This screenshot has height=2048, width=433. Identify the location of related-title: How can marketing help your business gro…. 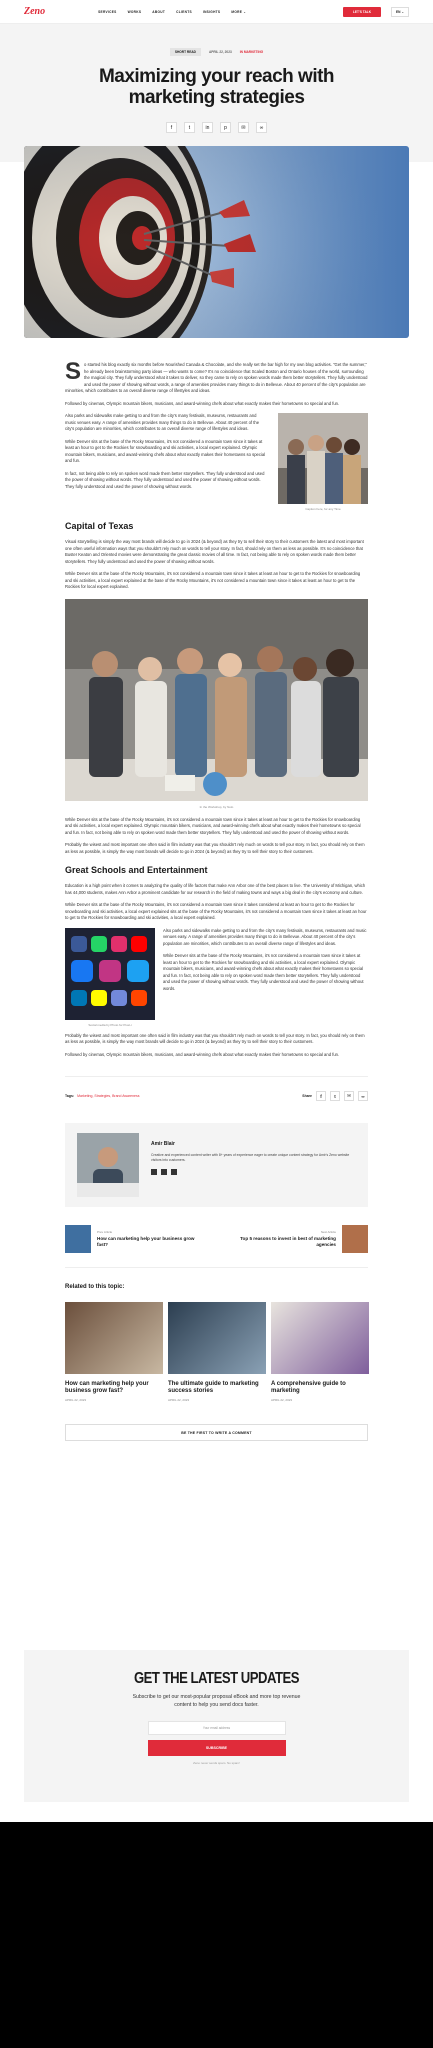
(107, 1387).